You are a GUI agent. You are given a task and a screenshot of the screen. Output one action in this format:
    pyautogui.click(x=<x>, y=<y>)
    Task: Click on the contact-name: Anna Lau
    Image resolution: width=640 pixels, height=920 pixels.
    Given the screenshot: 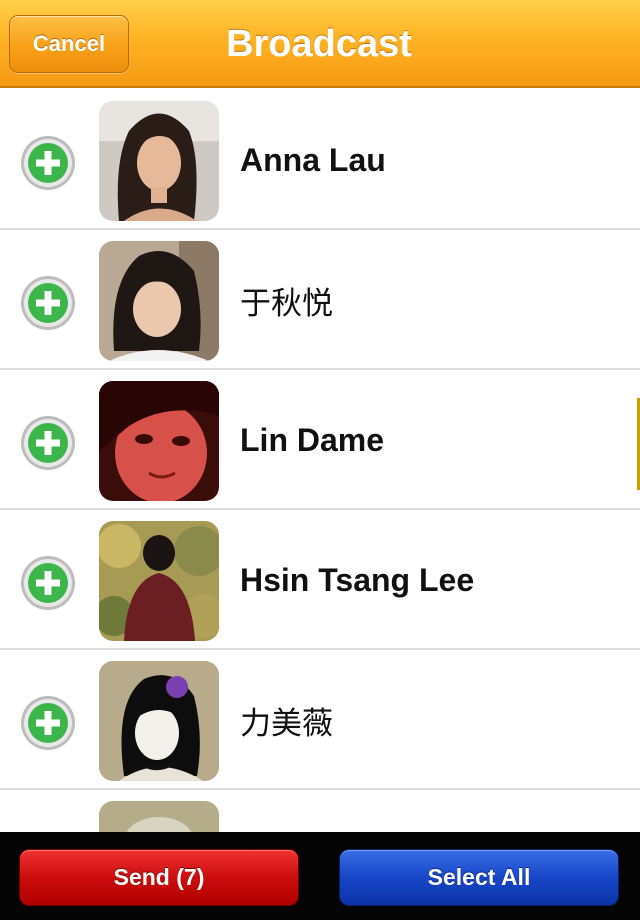 What is the action you would take?
    pyautogui.click(x=313, y=159)
    